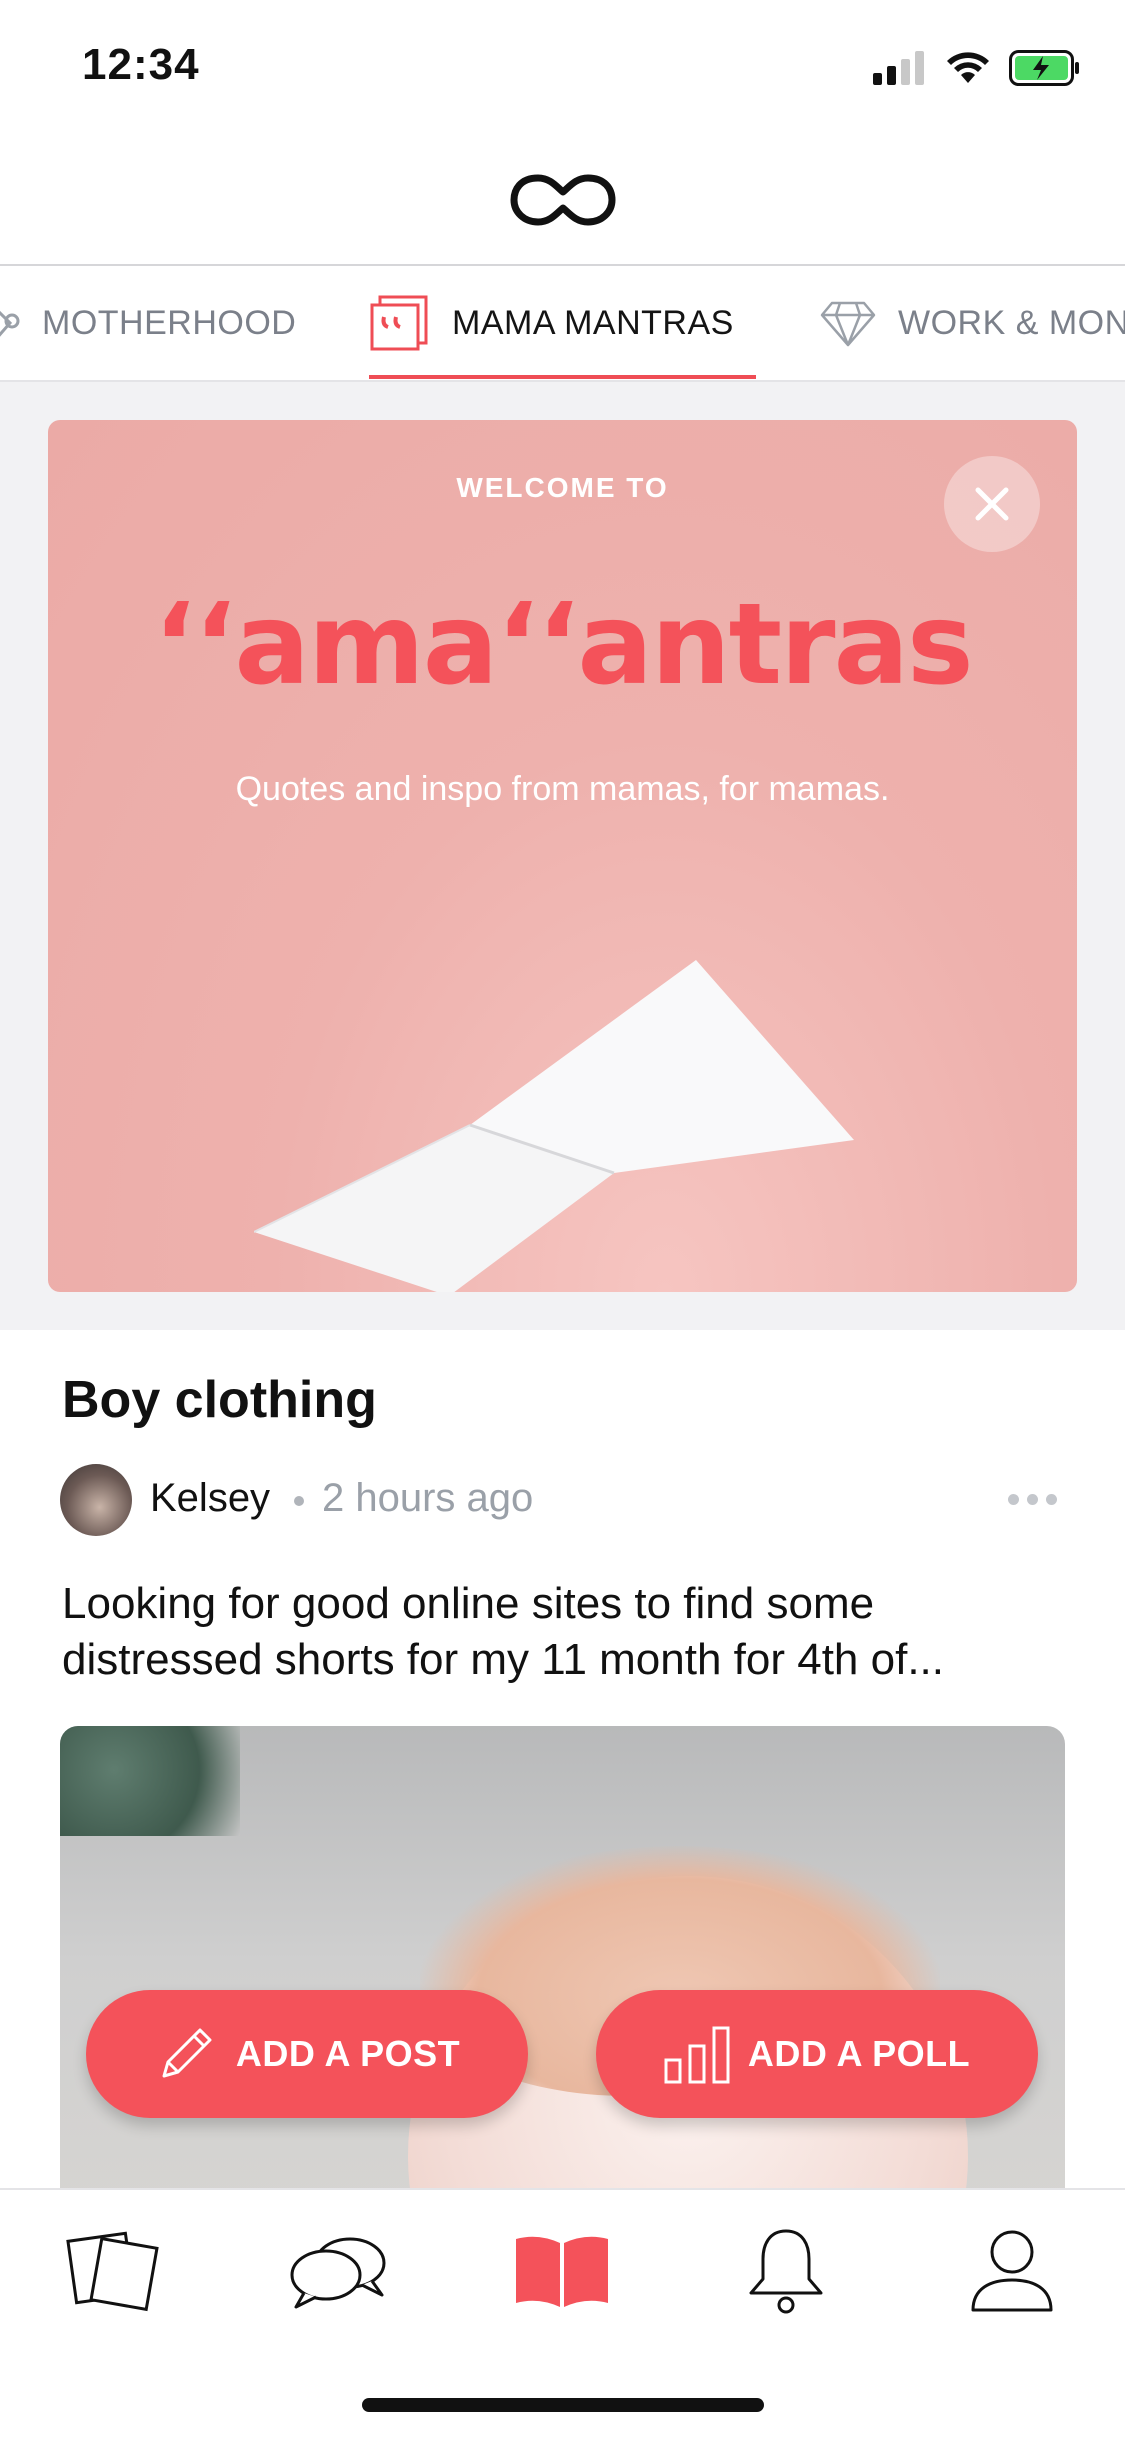 The width and height of the screenshot is (1125, 2438). What do you see at coordinates (1011, 322) in the screenshot?
I see `tab-label: WORK & MON` at bounding box center [1011, 322].